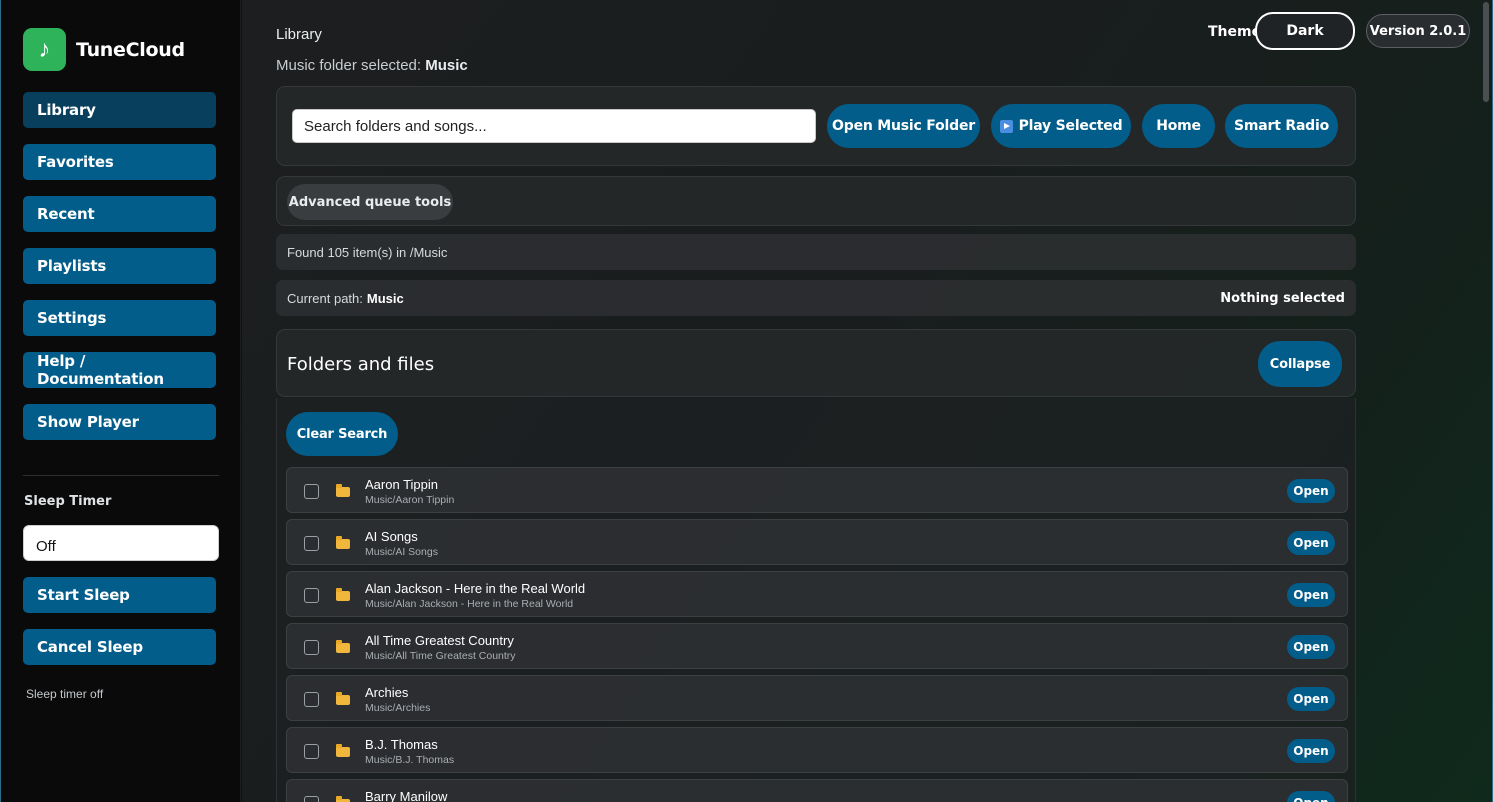  Describe the element at coordinates (446, 65) in the screenshot. I see `folder-selected-name: Music` at that location.